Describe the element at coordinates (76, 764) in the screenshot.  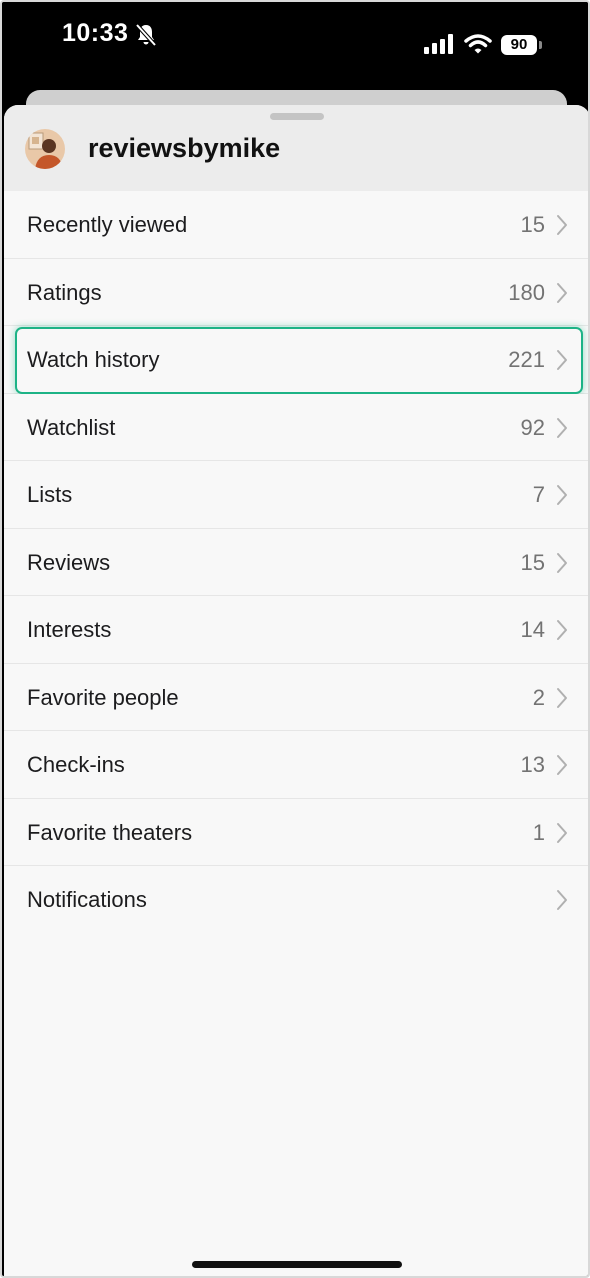
I see `menu-item-label: Check-ins` at that location.